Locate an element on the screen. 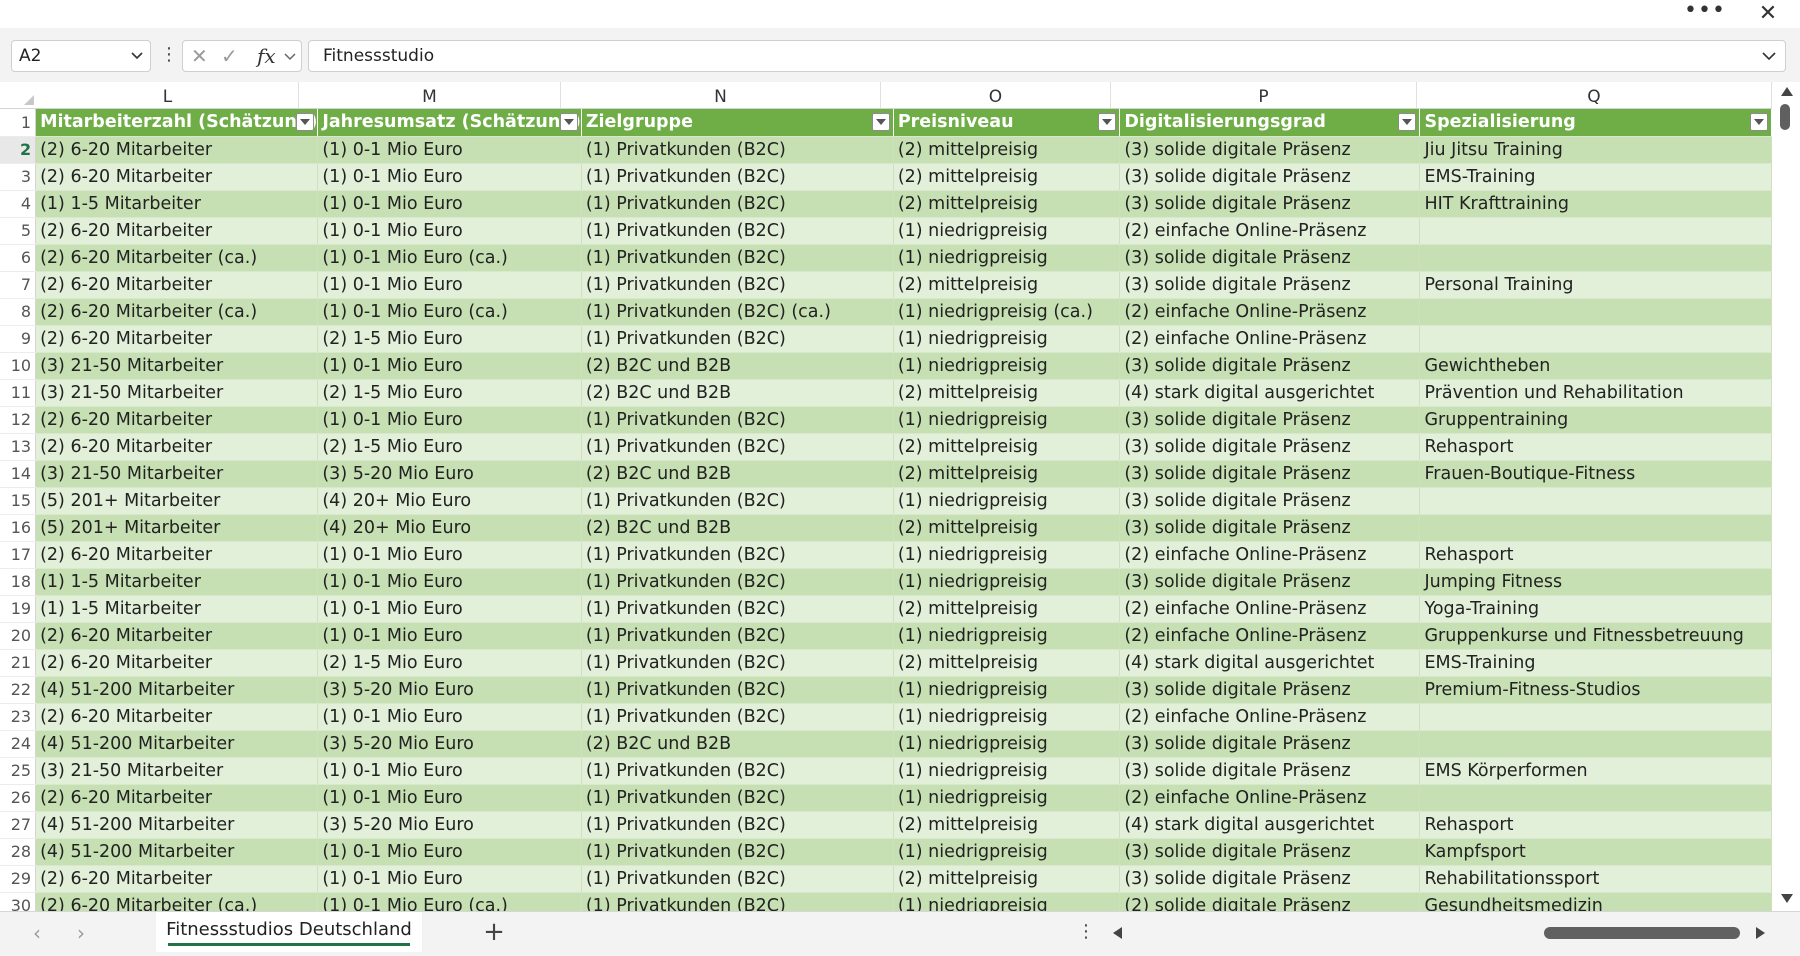 The height and width of the screenshot is (956, 1800). row-header: 17 is located at coordinates (18, 555).